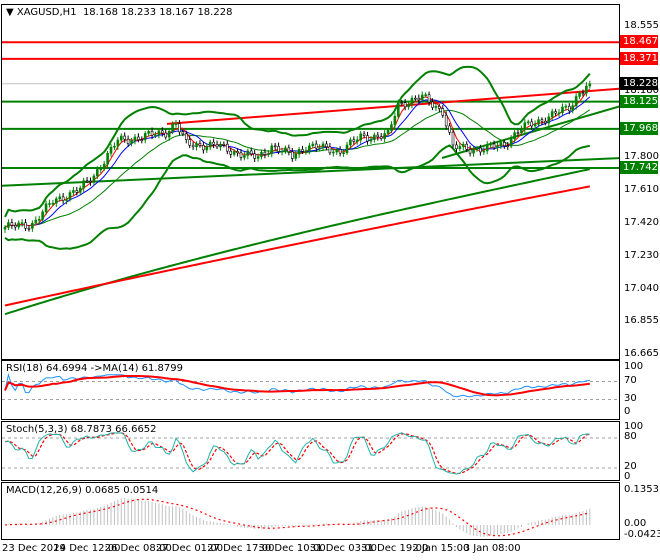 The width and height of the screenshot is (660, 560). Describe the element at coordinates (46, 12) in the screenshot. I see `symbol-label: XAGUSD,H1` at that location.